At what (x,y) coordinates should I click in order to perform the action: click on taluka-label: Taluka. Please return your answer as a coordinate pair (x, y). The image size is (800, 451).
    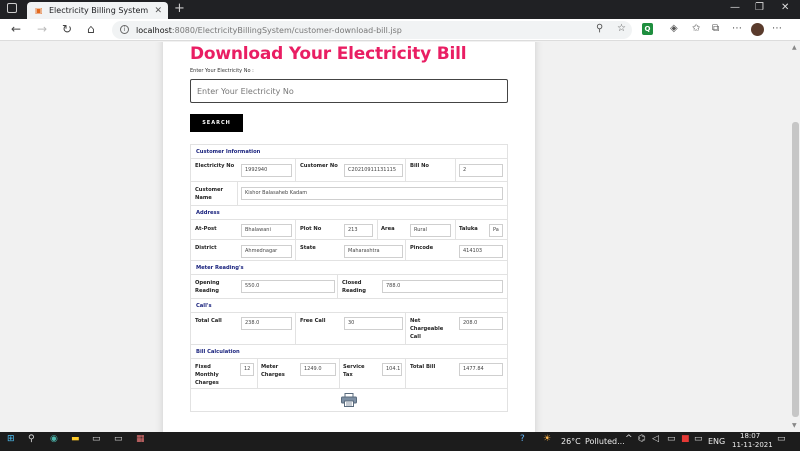
    Looking at the image, I should click on (468, 229).